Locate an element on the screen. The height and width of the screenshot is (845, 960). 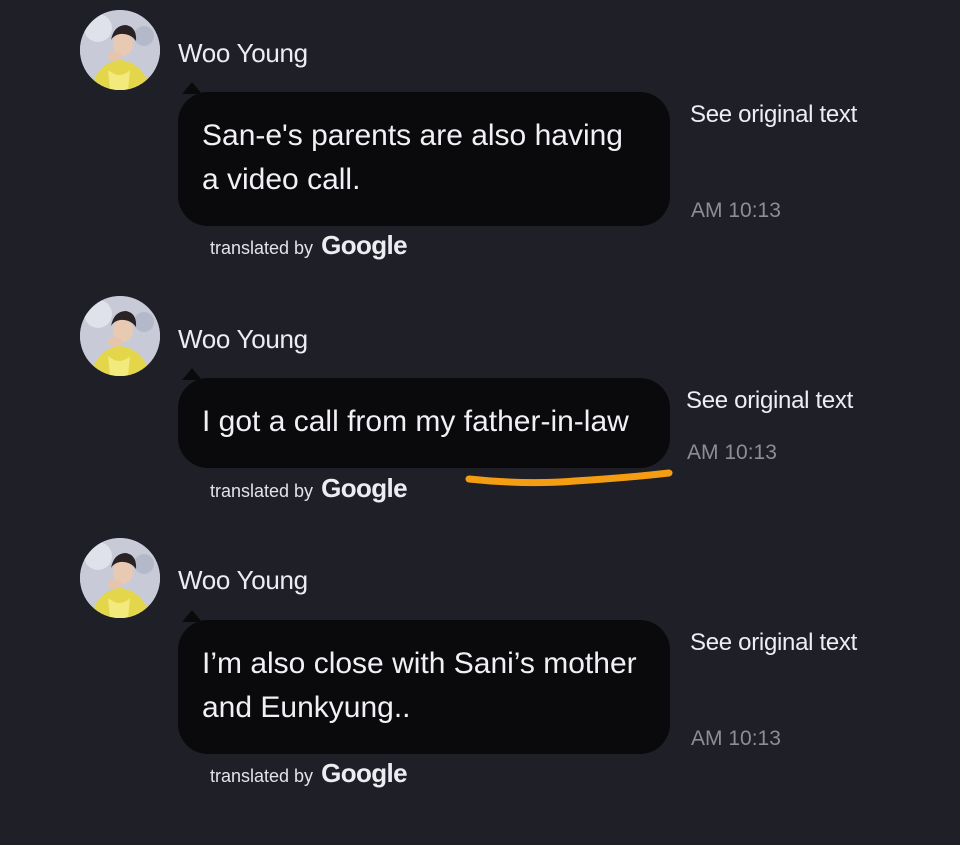
message-text: I got a call from my father-in-law is located at coordinates (415, 421).